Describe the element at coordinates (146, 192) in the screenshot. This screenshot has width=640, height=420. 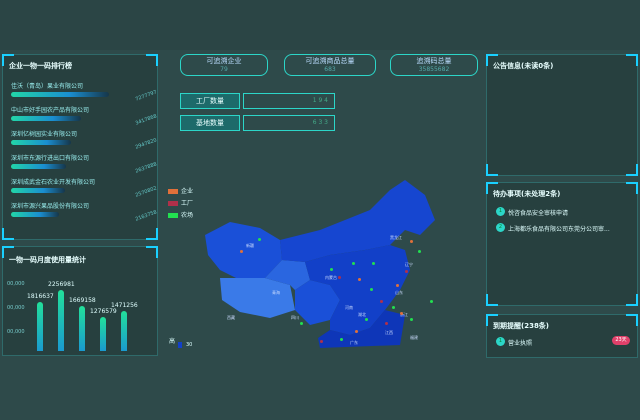
I see `rank-value: 2570802` at that location.